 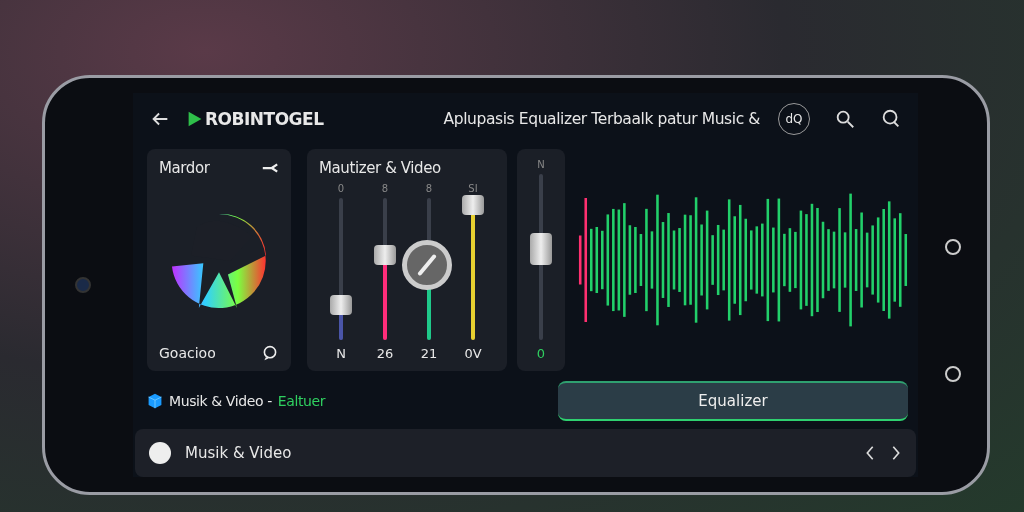 What do you see at coordinates (195, 119) in the screenshot?
I see `logo-icon` at bounding box center [195, 119].